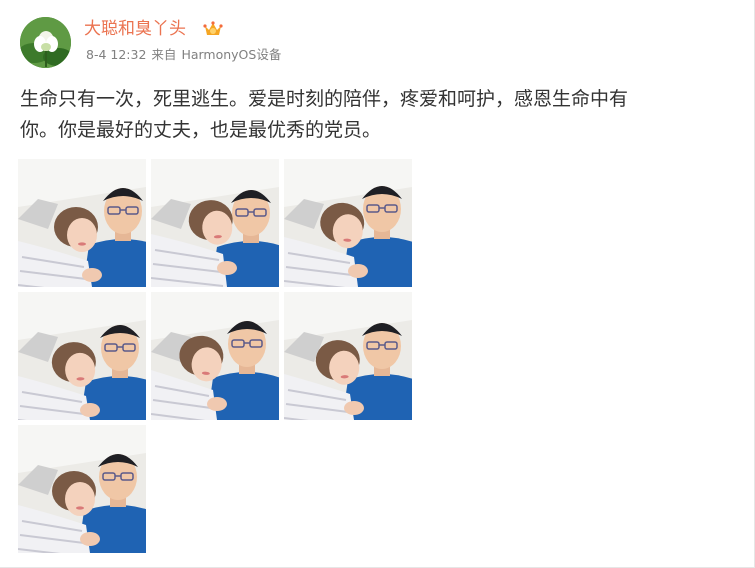 This screenshot has width=755, height=568. I want to click on username-link: 大聪和臭丫头, so click(135, 29).